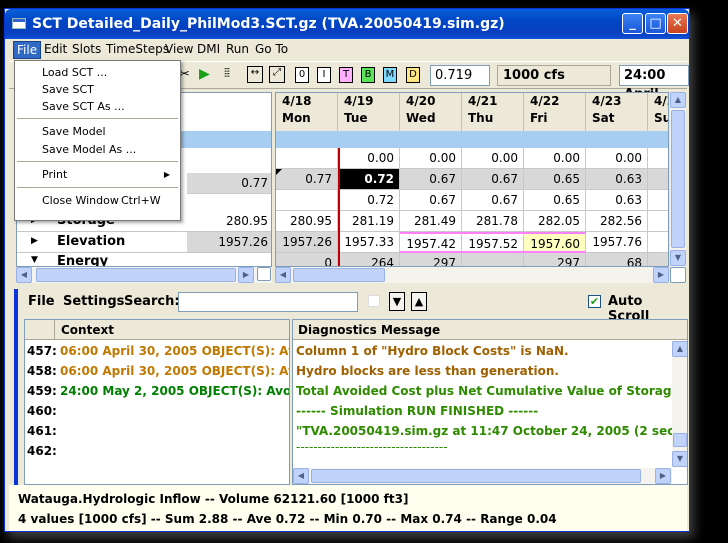 This screenshot has height=543, width=728. What do you see at coordinates (555, 259) in the screenshot?
I see `grid-cell: 297` at bounding box center [555, 259].